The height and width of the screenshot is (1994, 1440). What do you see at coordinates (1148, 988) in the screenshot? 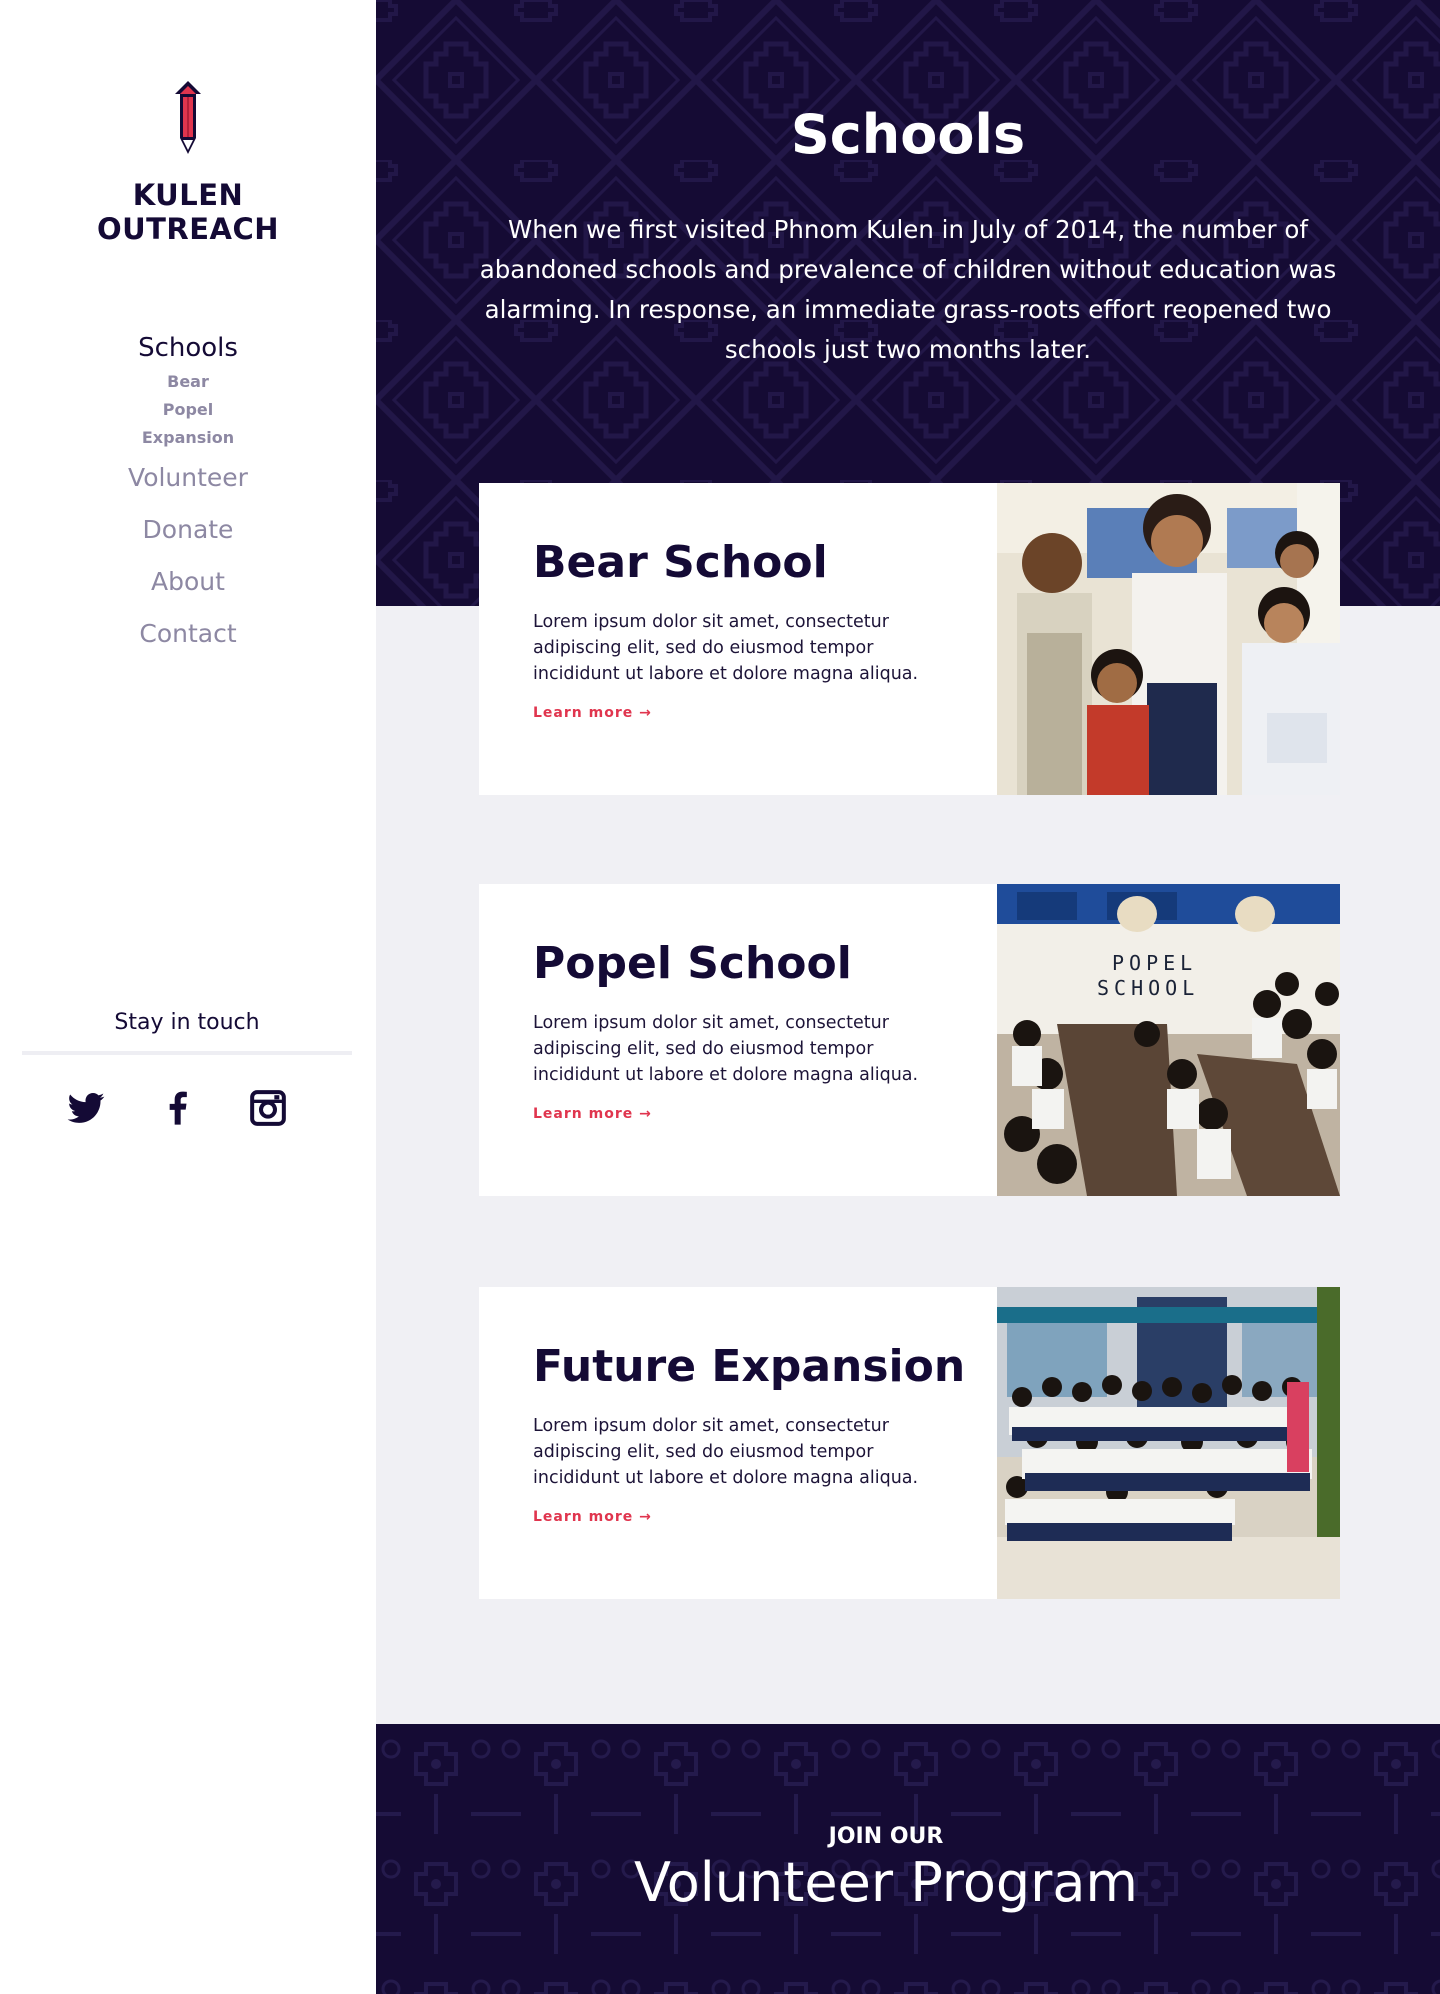
I see `sign-line-2: SCHOOL` at bounding box center [1148, 988].